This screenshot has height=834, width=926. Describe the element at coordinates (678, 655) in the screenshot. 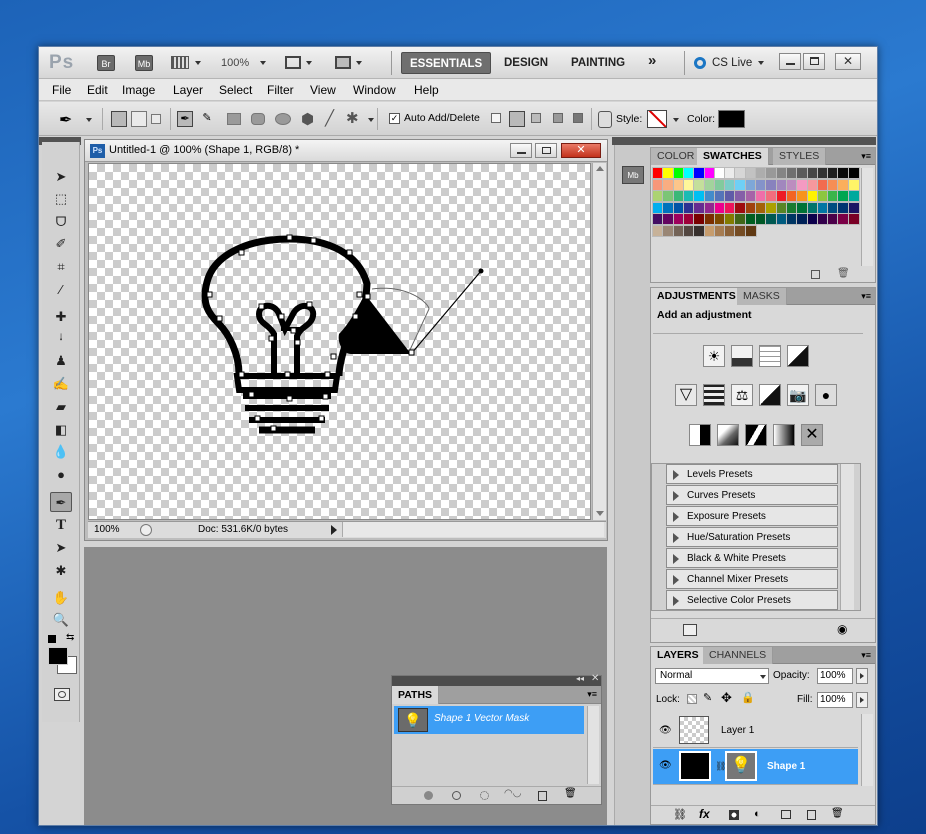

I see `tab-layers: LAYERS` at that location.